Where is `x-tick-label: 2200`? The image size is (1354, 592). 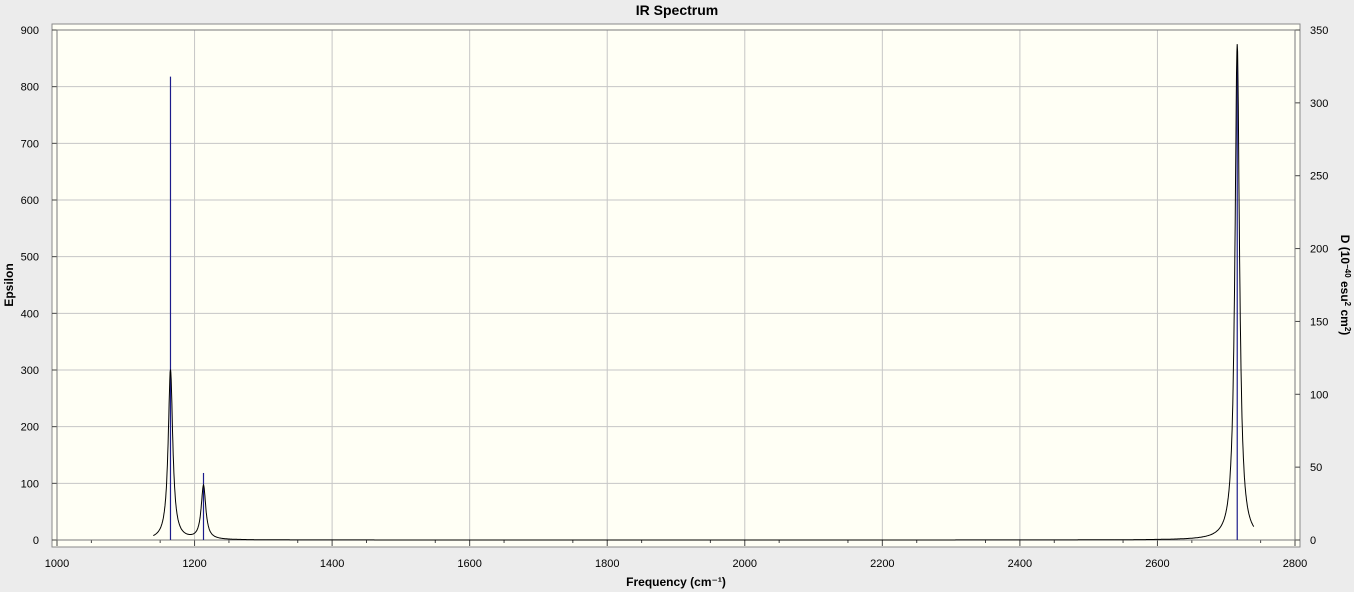
x-tick-label: 2200 is located at coordinates (882, 564).